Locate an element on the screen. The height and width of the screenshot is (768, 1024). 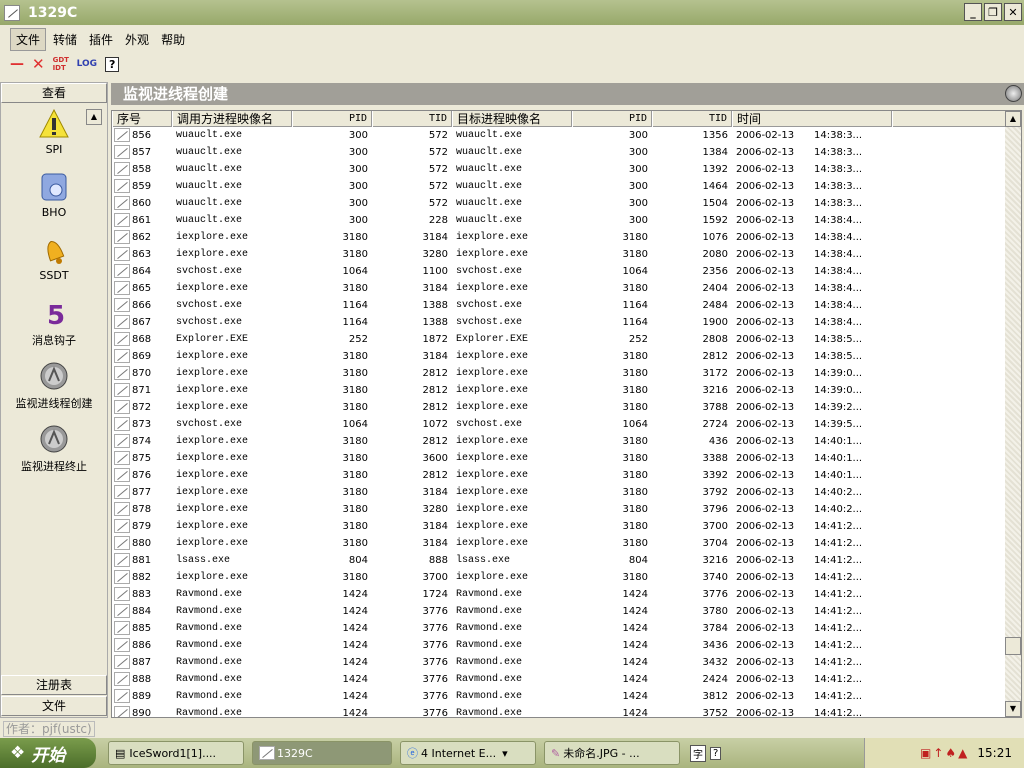
sidebar-item-ssdt: SSDT is located at coordinates (54, 258).